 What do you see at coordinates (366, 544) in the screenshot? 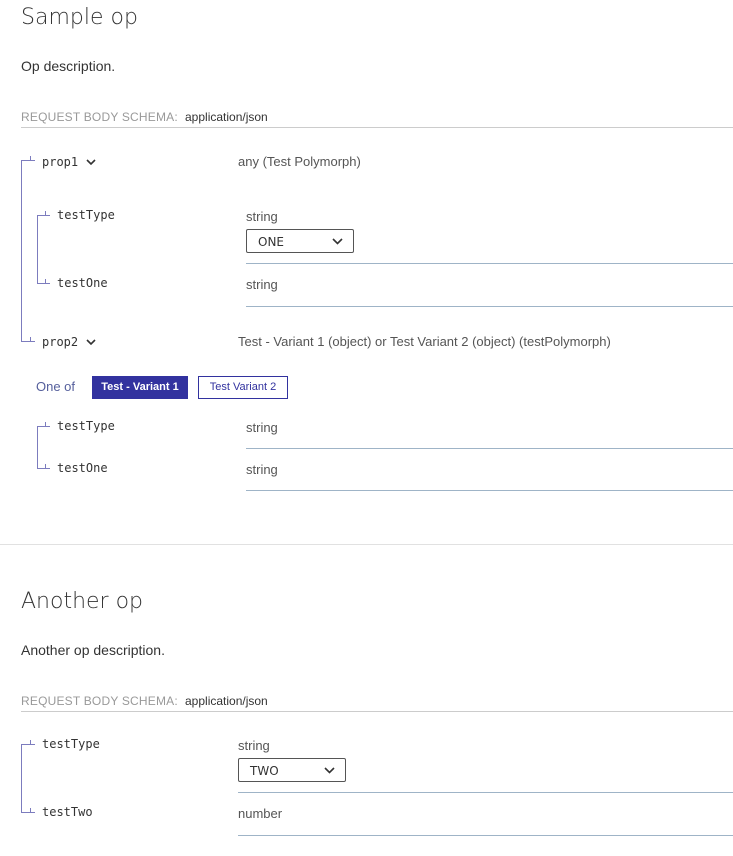
I see `section-divider` at bounding box center [366, 544].